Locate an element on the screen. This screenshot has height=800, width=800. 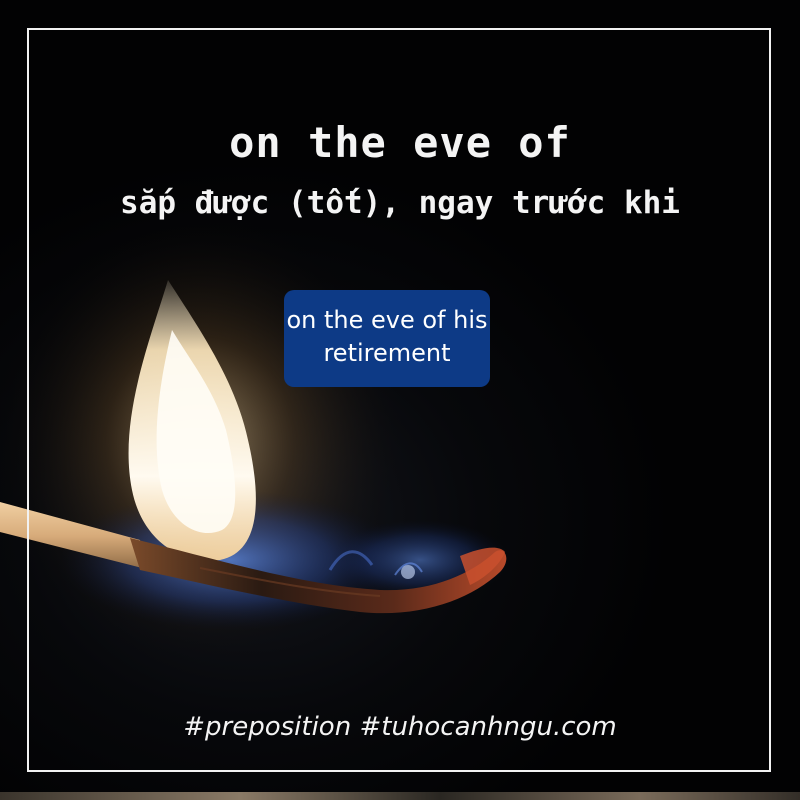
bottom-photo-strip is located at coordinates (400, 796).